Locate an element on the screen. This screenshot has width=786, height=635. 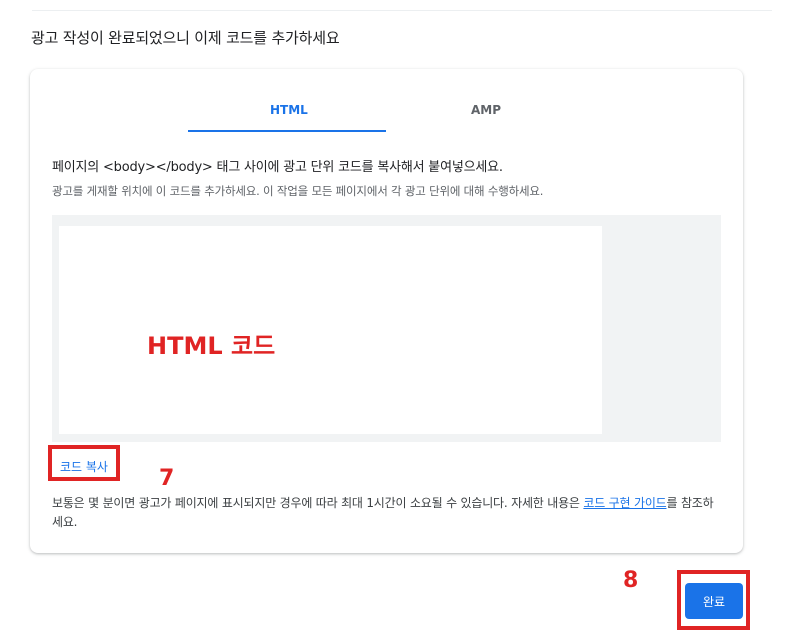
page-heading: 광고 작성이 완료되었으니 이제 코드를 추가하세요 is located at coordinates (185, 38).